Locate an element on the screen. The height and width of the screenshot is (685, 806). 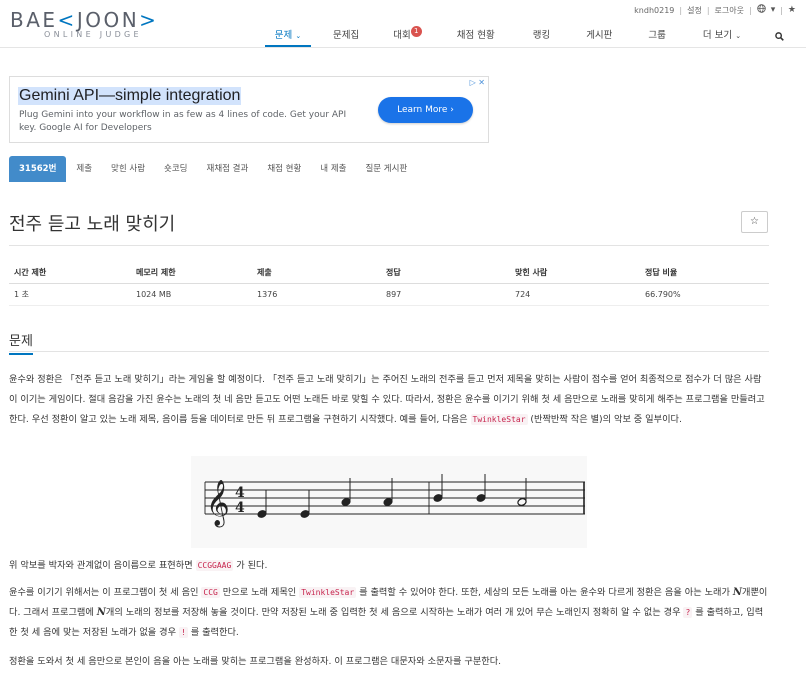
nav-label: 대회 is located at coordinates (402, 35).